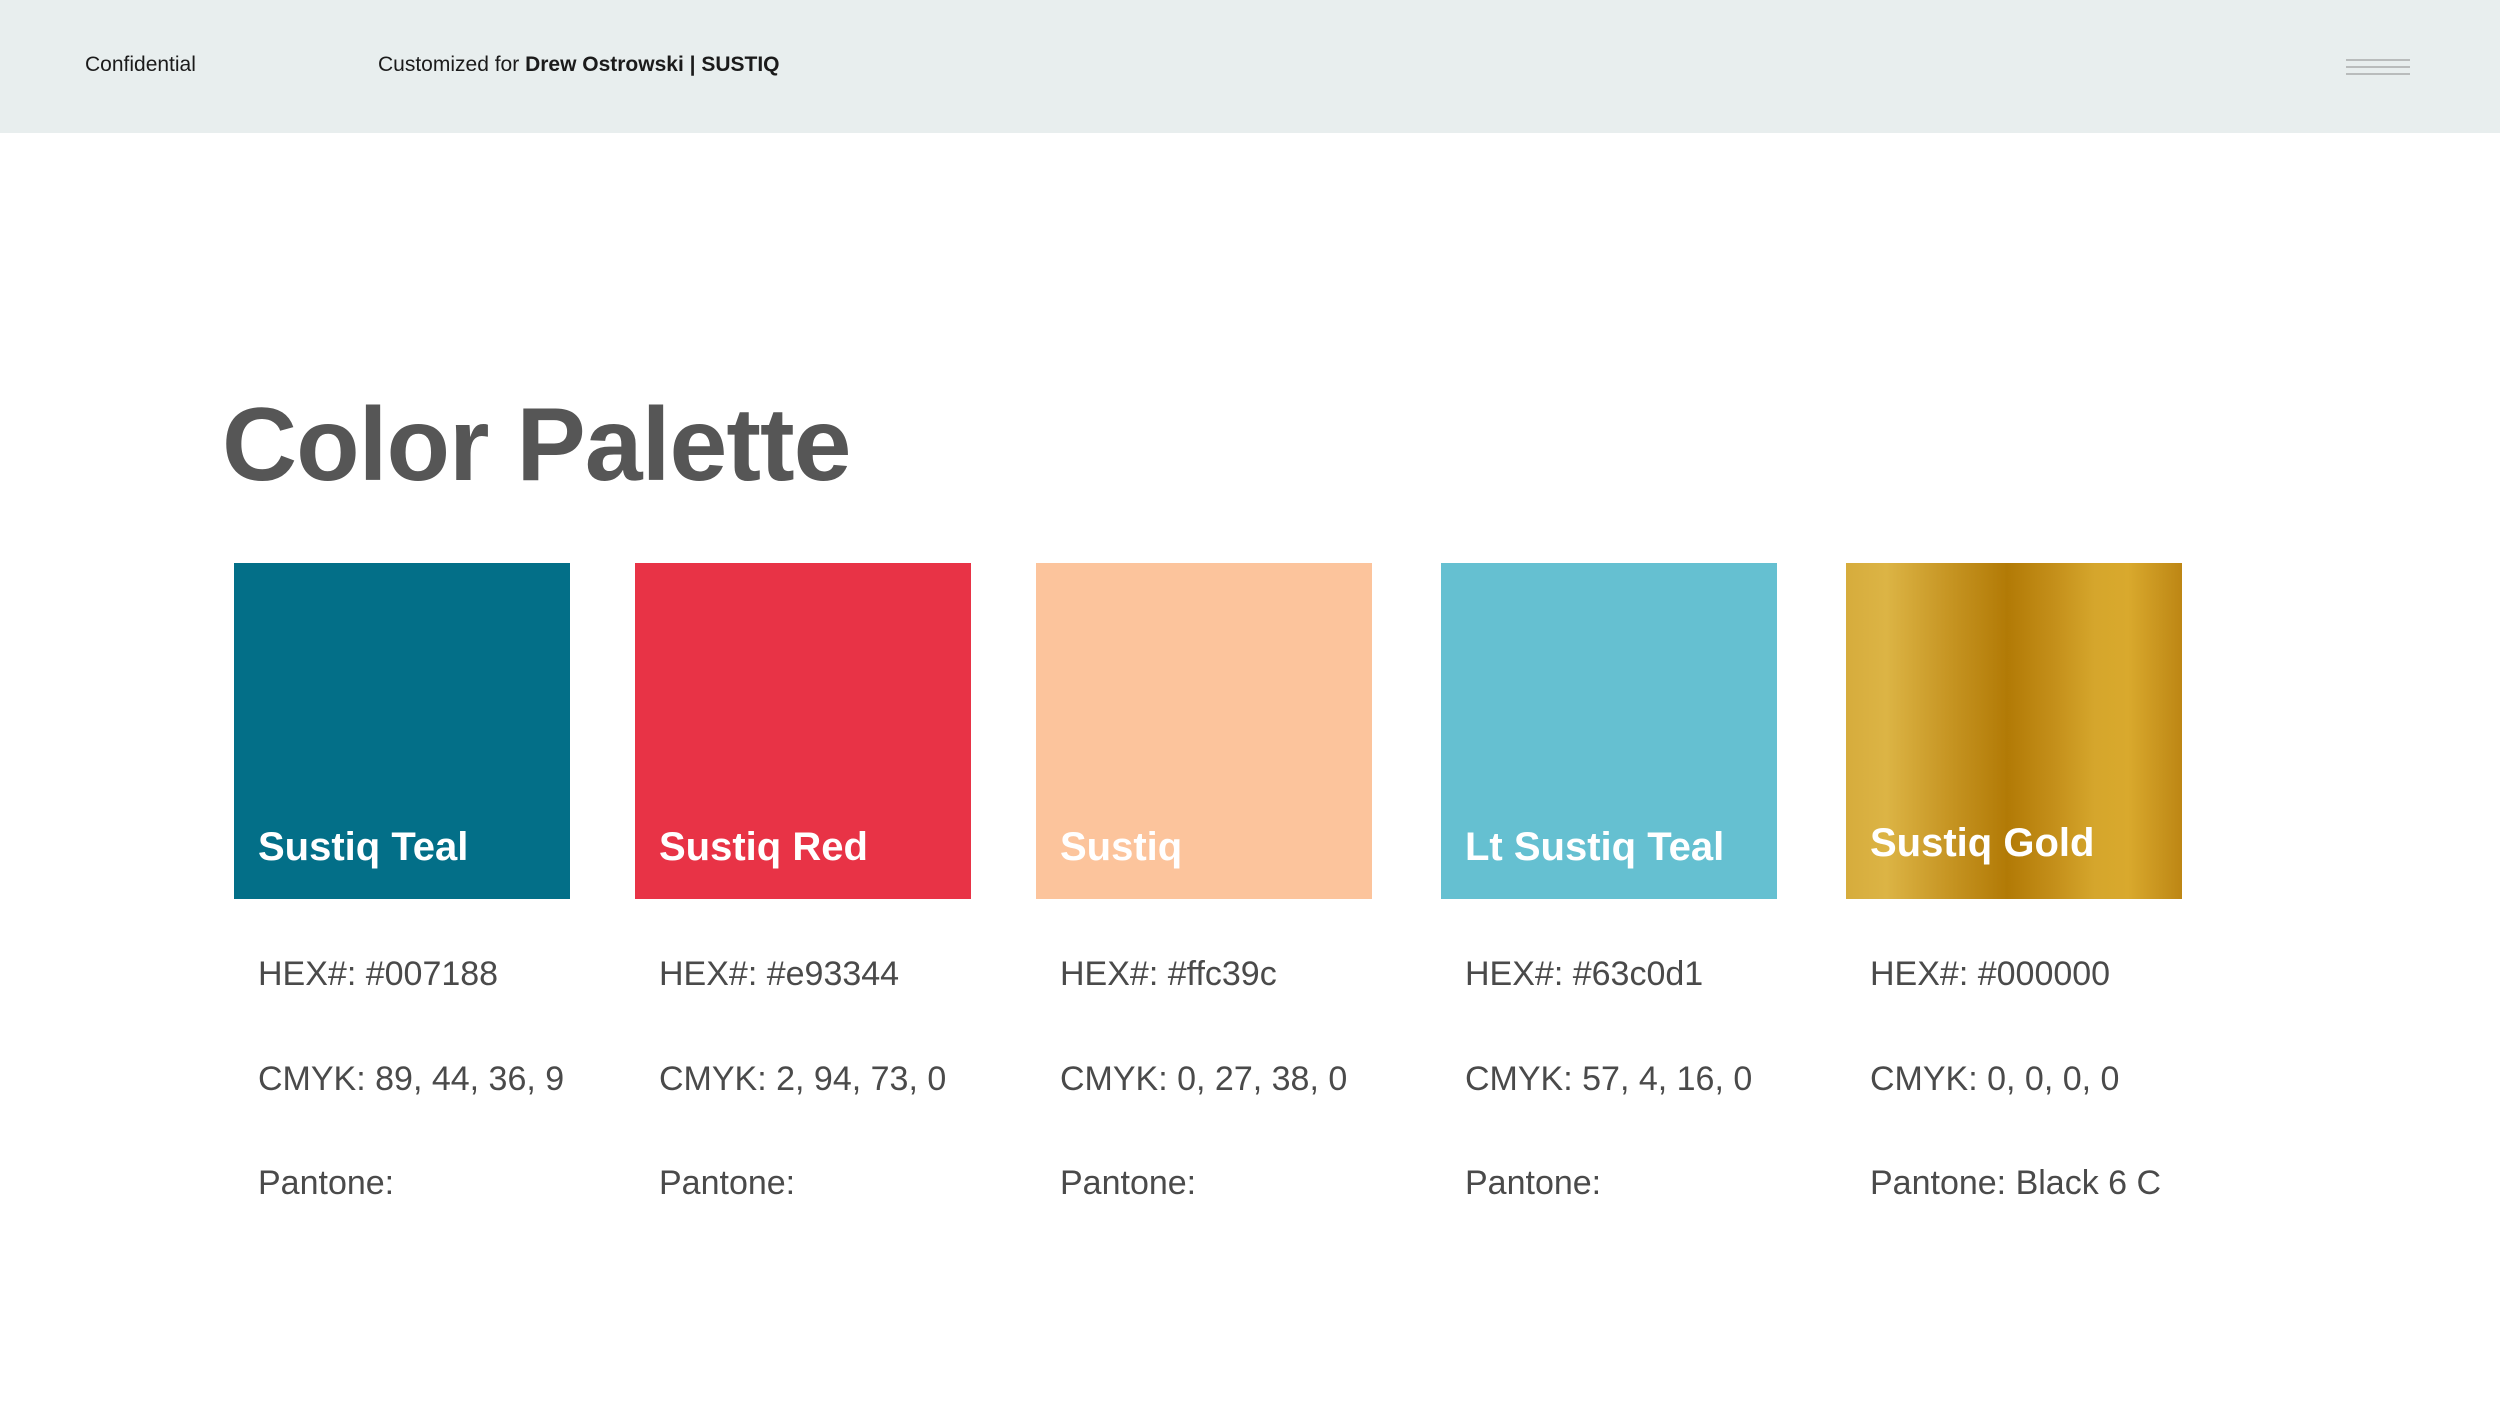 This screenshot has height=1407, width=2500. I want to click on color-swatch: Sustiq Teal, so click(402, 731).